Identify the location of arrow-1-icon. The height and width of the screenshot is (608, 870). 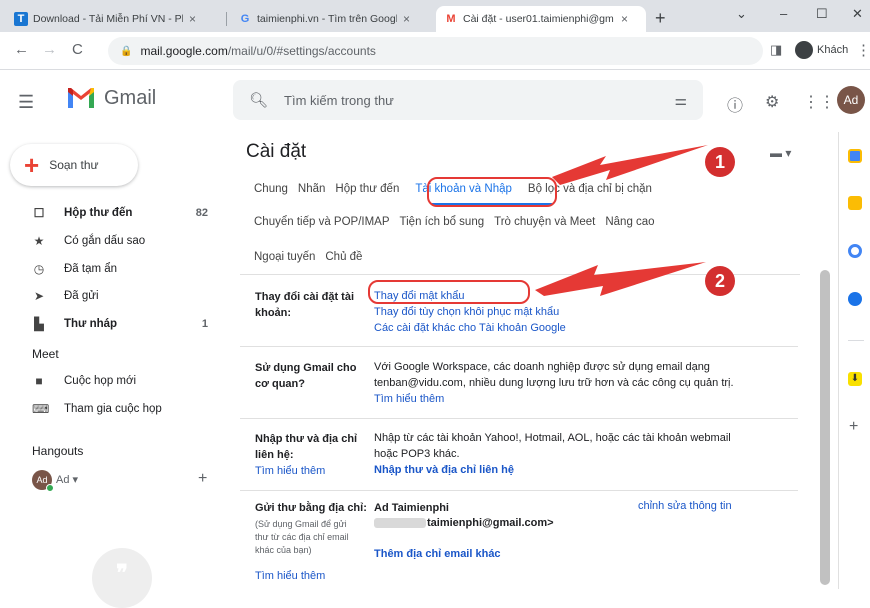
(630, 165).